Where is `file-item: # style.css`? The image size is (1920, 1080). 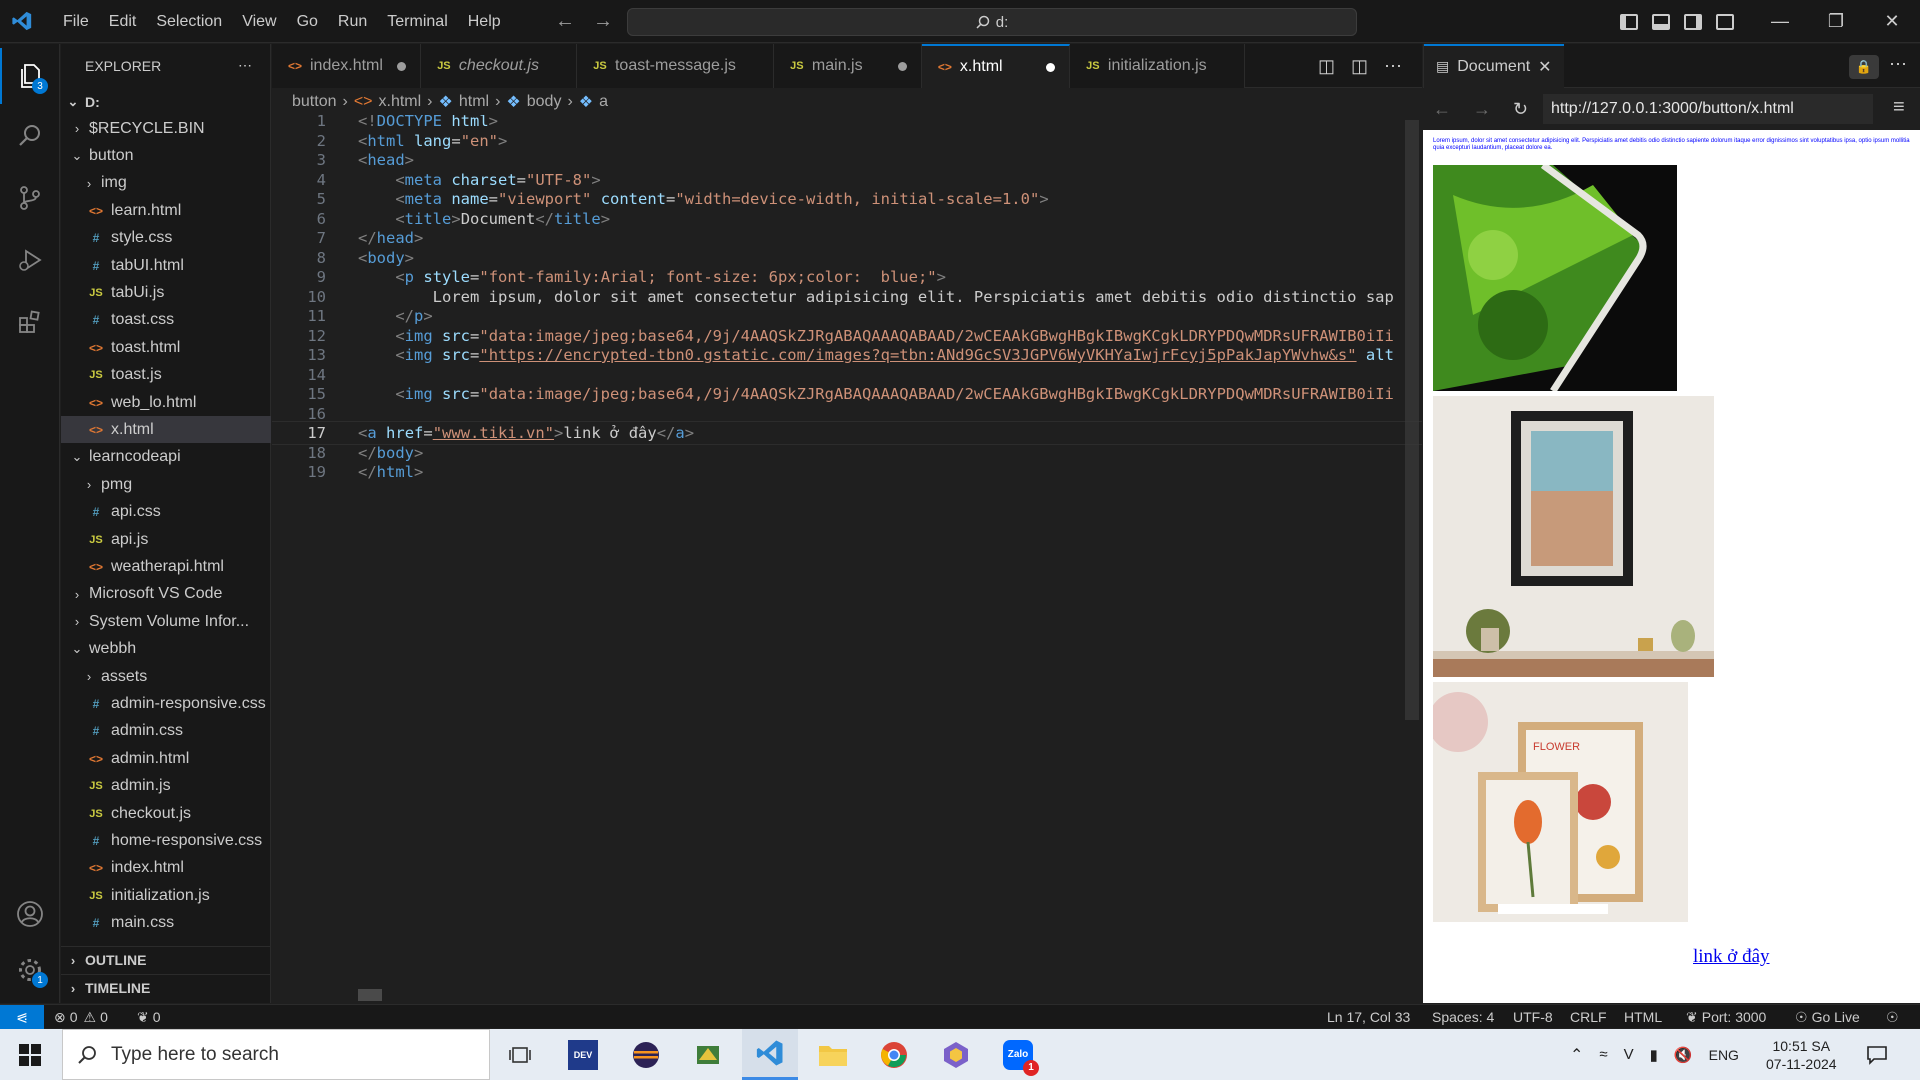
file-item: # style.css is located at coordinates (166, 238).